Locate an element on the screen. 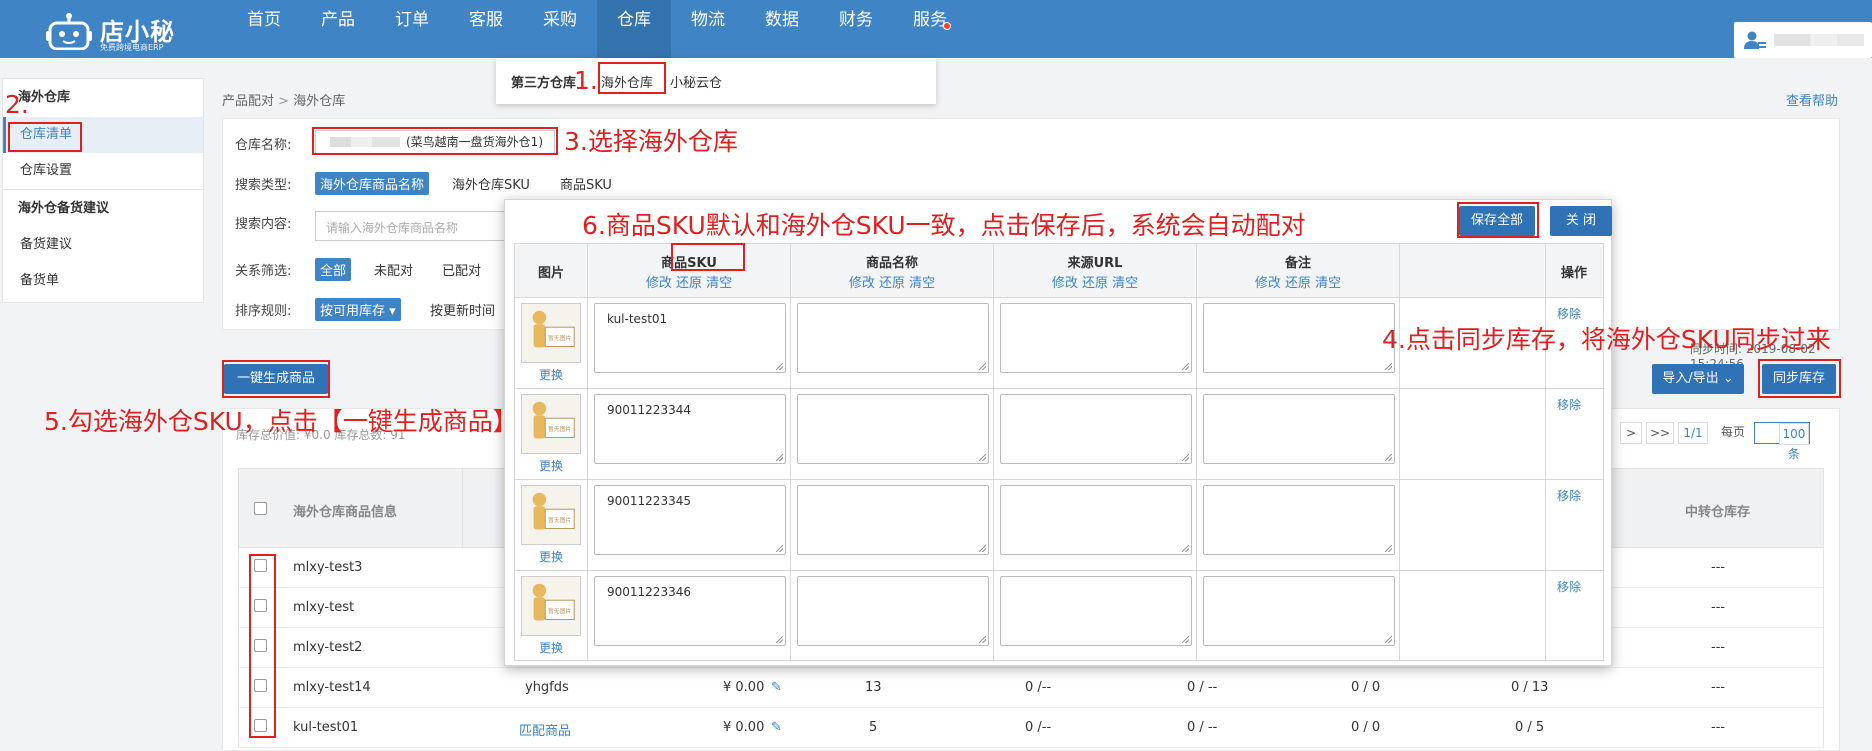 Image resolution: width=1872 pixels, height=751 pixels. sidebar-group-stock-advice: 海外仓备货建议 is located at coordinates (103, 208).